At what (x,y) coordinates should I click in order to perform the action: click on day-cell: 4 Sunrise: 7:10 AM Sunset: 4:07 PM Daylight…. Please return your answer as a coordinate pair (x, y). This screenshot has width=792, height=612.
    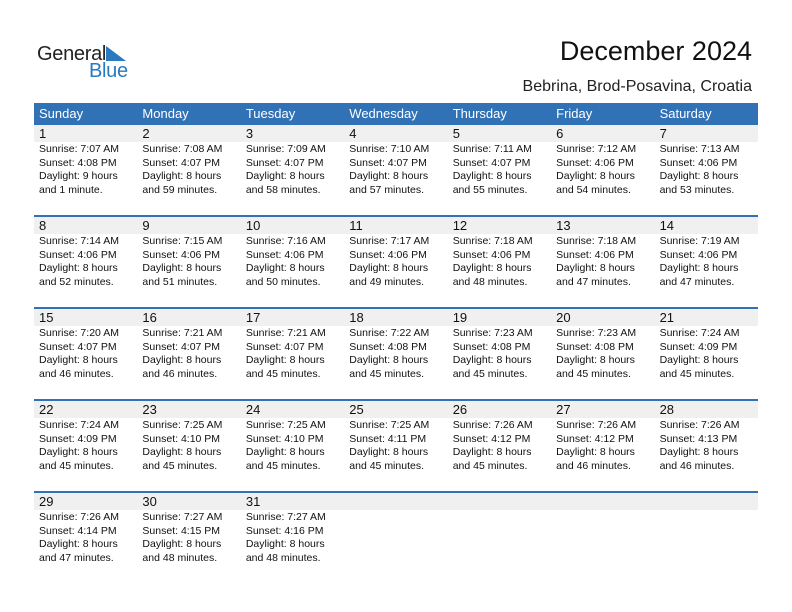
    Looking at the image, I should click on (396, 170).